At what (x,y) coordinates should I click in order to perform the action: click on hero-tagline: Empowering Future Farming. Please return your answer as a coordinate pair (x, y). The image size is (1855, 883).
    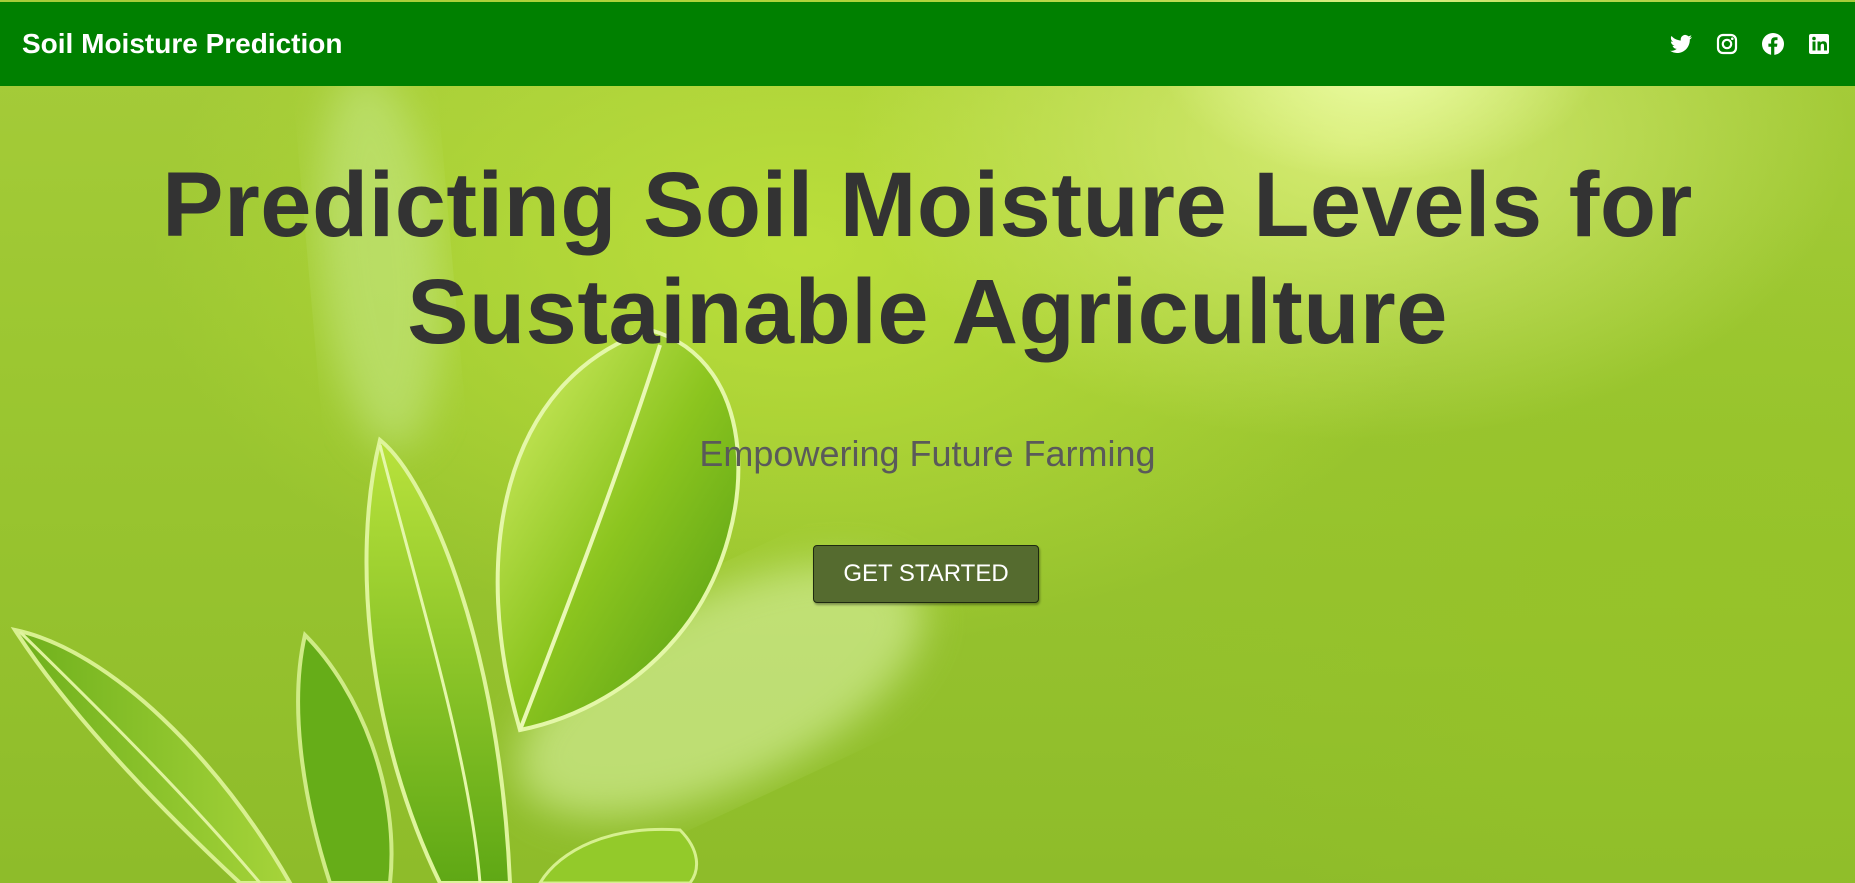
    Looking at the image, I should click on (927, 453).